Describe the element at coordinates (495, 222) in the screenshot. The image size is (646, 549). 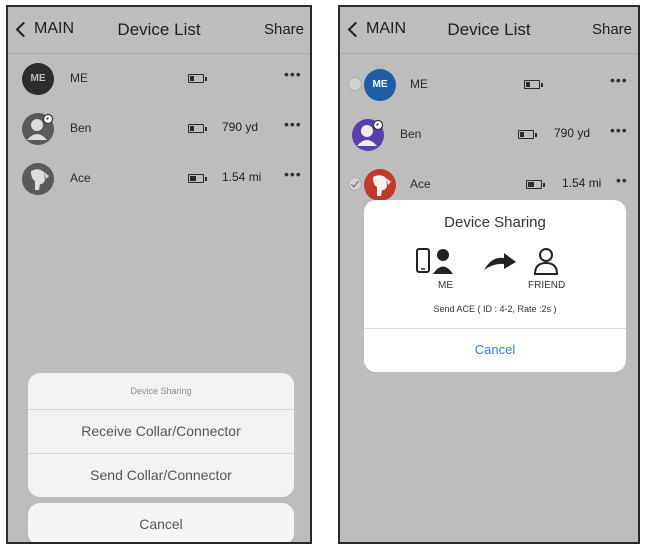
I see `dialog-title: Device Sharing` at that location.